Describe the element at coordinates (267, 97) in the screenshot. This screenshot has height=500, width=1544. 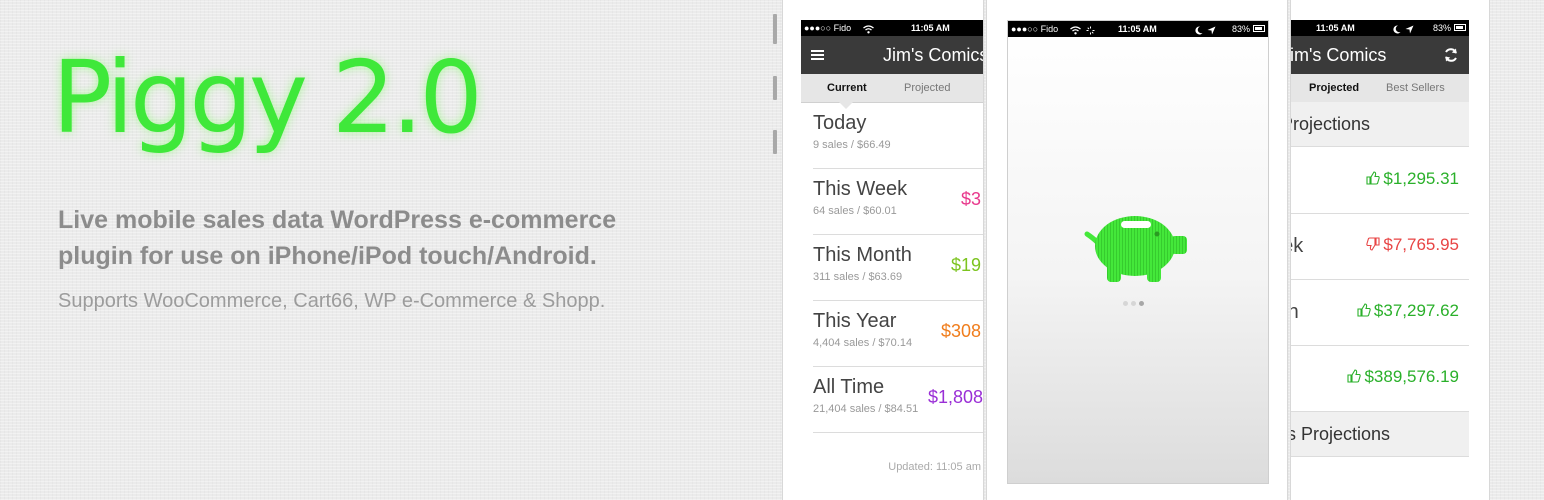
I see `page-title: Piggy 2.0` at that location.